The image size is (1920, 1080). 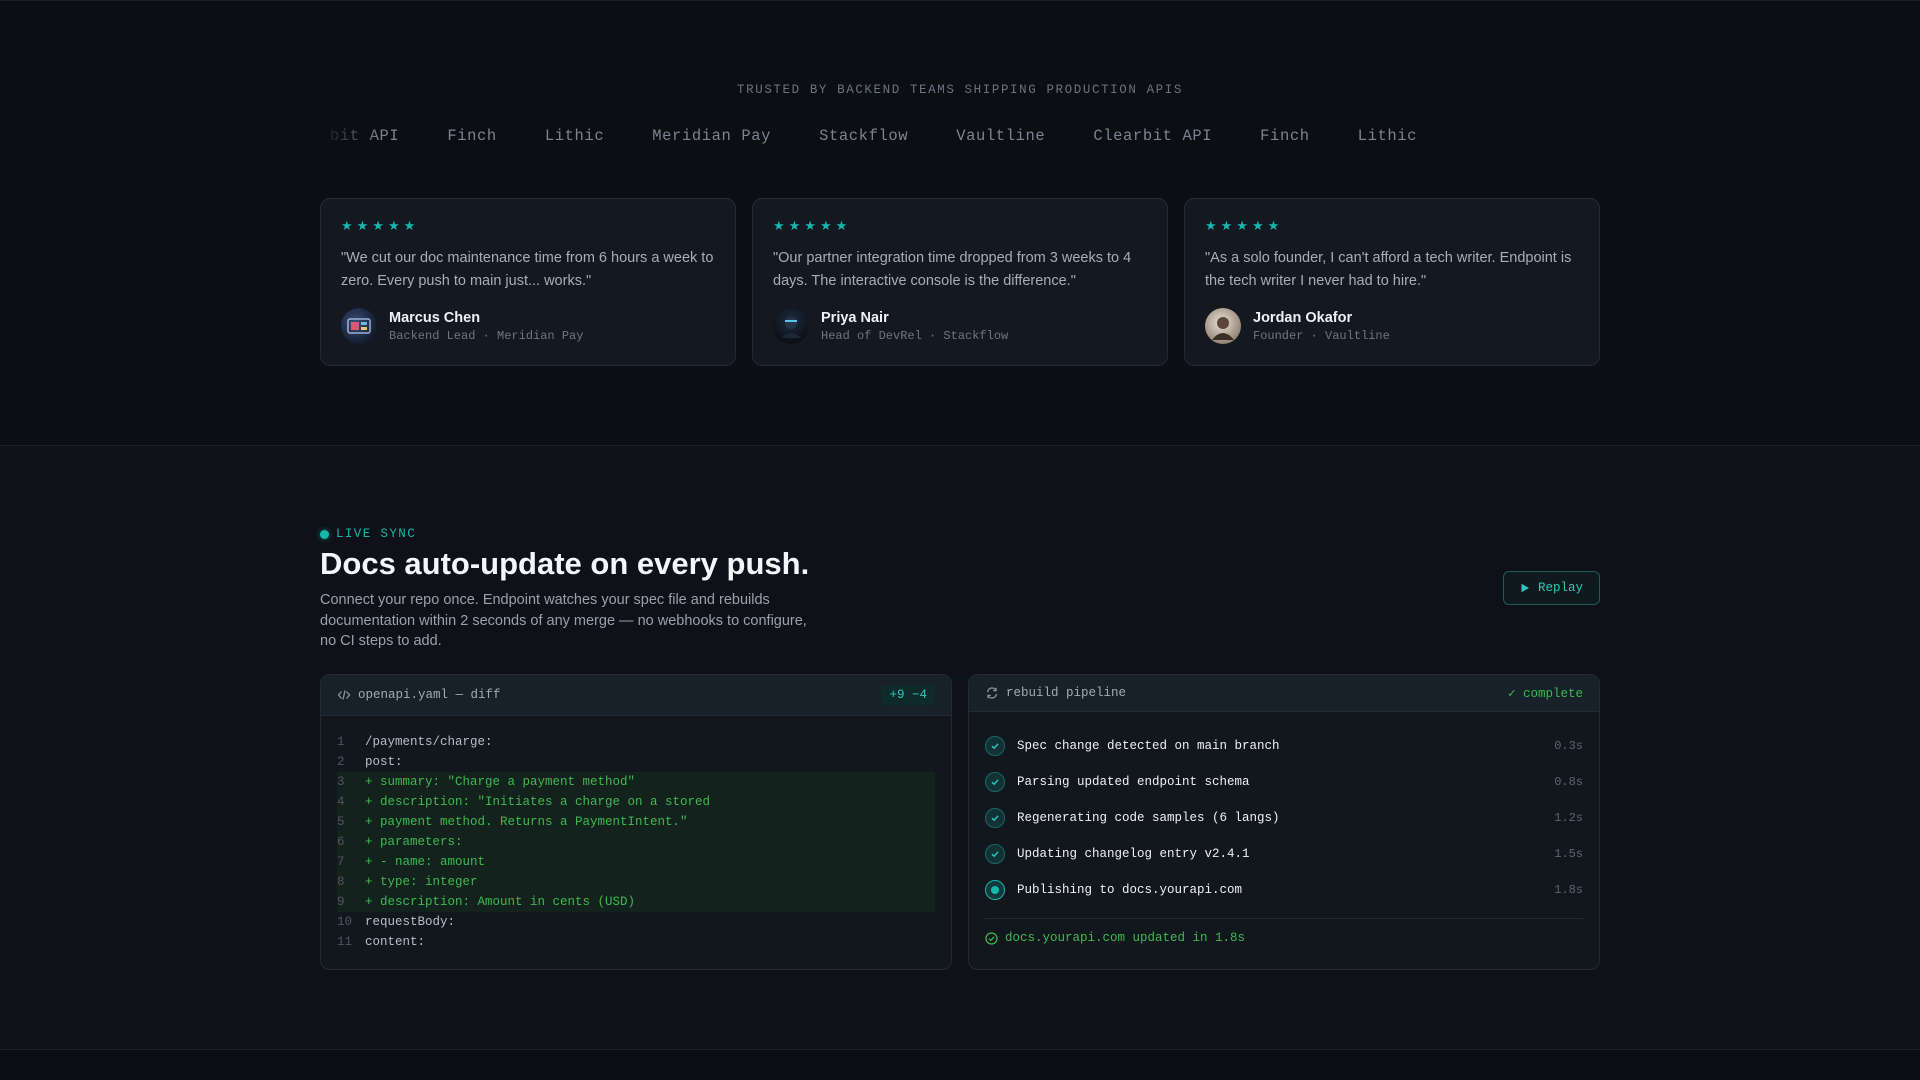 I want to click on diff-line-added: 8 + type: integer, so click(x=636, y=882).